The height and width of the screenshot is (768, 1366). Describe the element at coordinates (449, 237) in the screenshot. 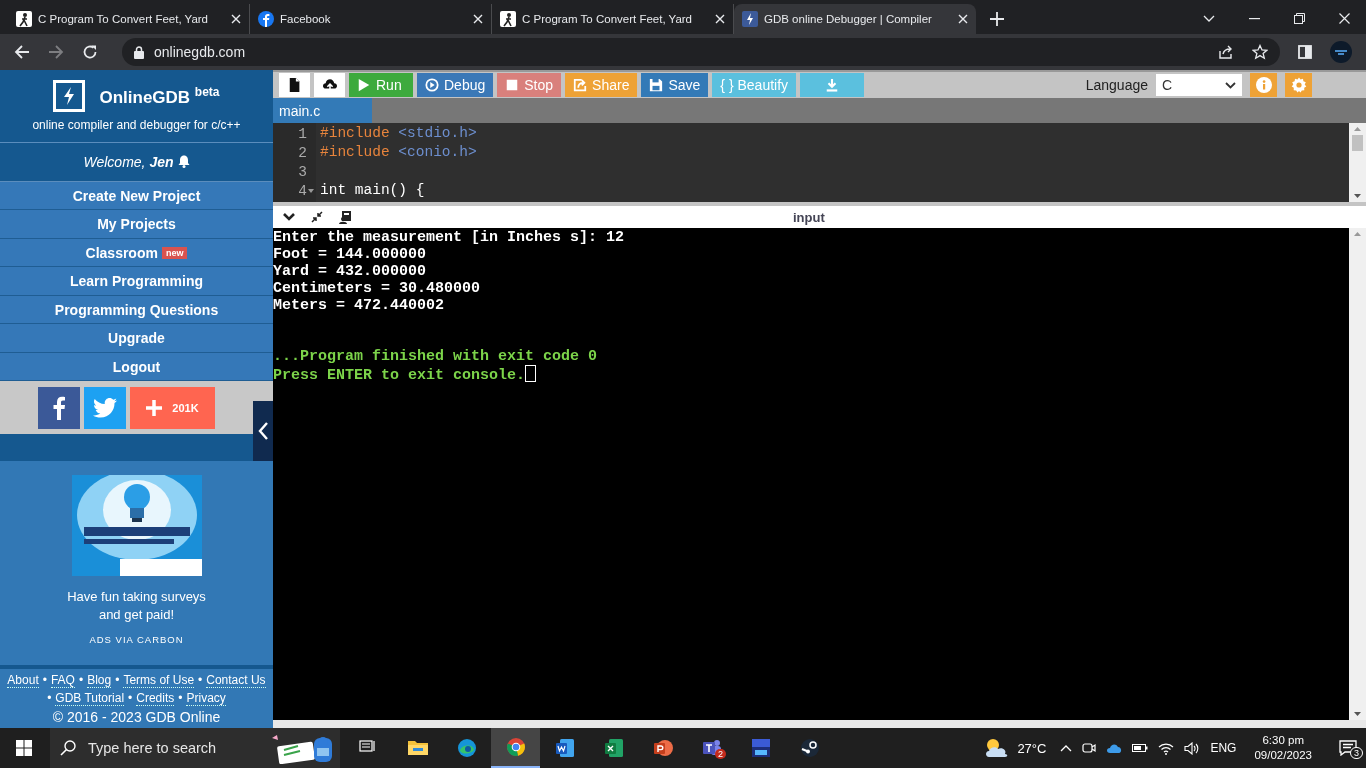

I see `console-line: Enter the measurement [in Inches s]: 12` at that location.